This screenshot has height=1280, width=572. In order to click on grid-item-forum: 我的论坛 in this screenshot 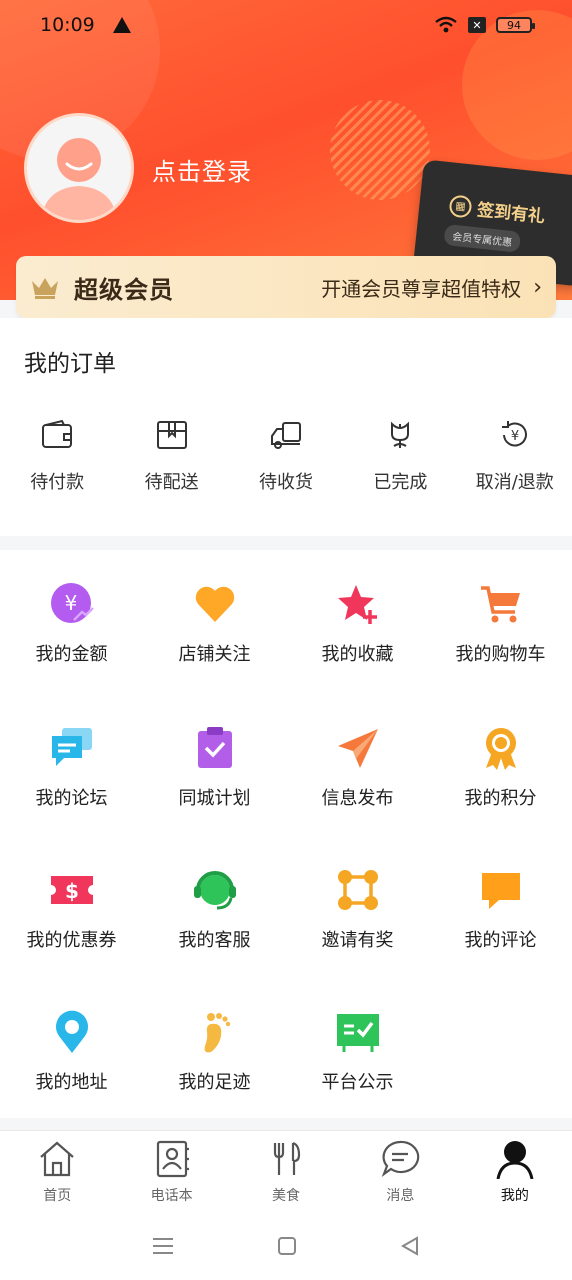, I will do `click(71, 768)`.